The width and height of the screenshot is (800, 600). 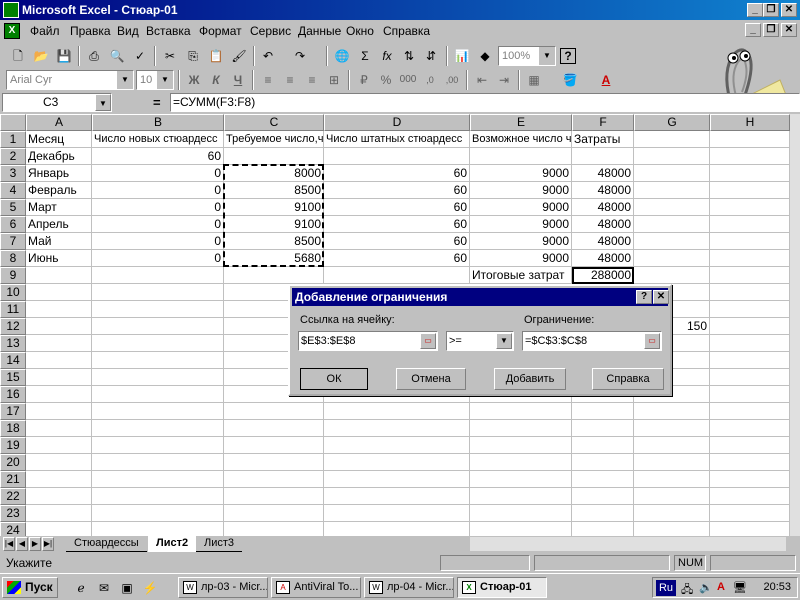 I want to click on cell-c6: 9100, so click(x=274, y=224).